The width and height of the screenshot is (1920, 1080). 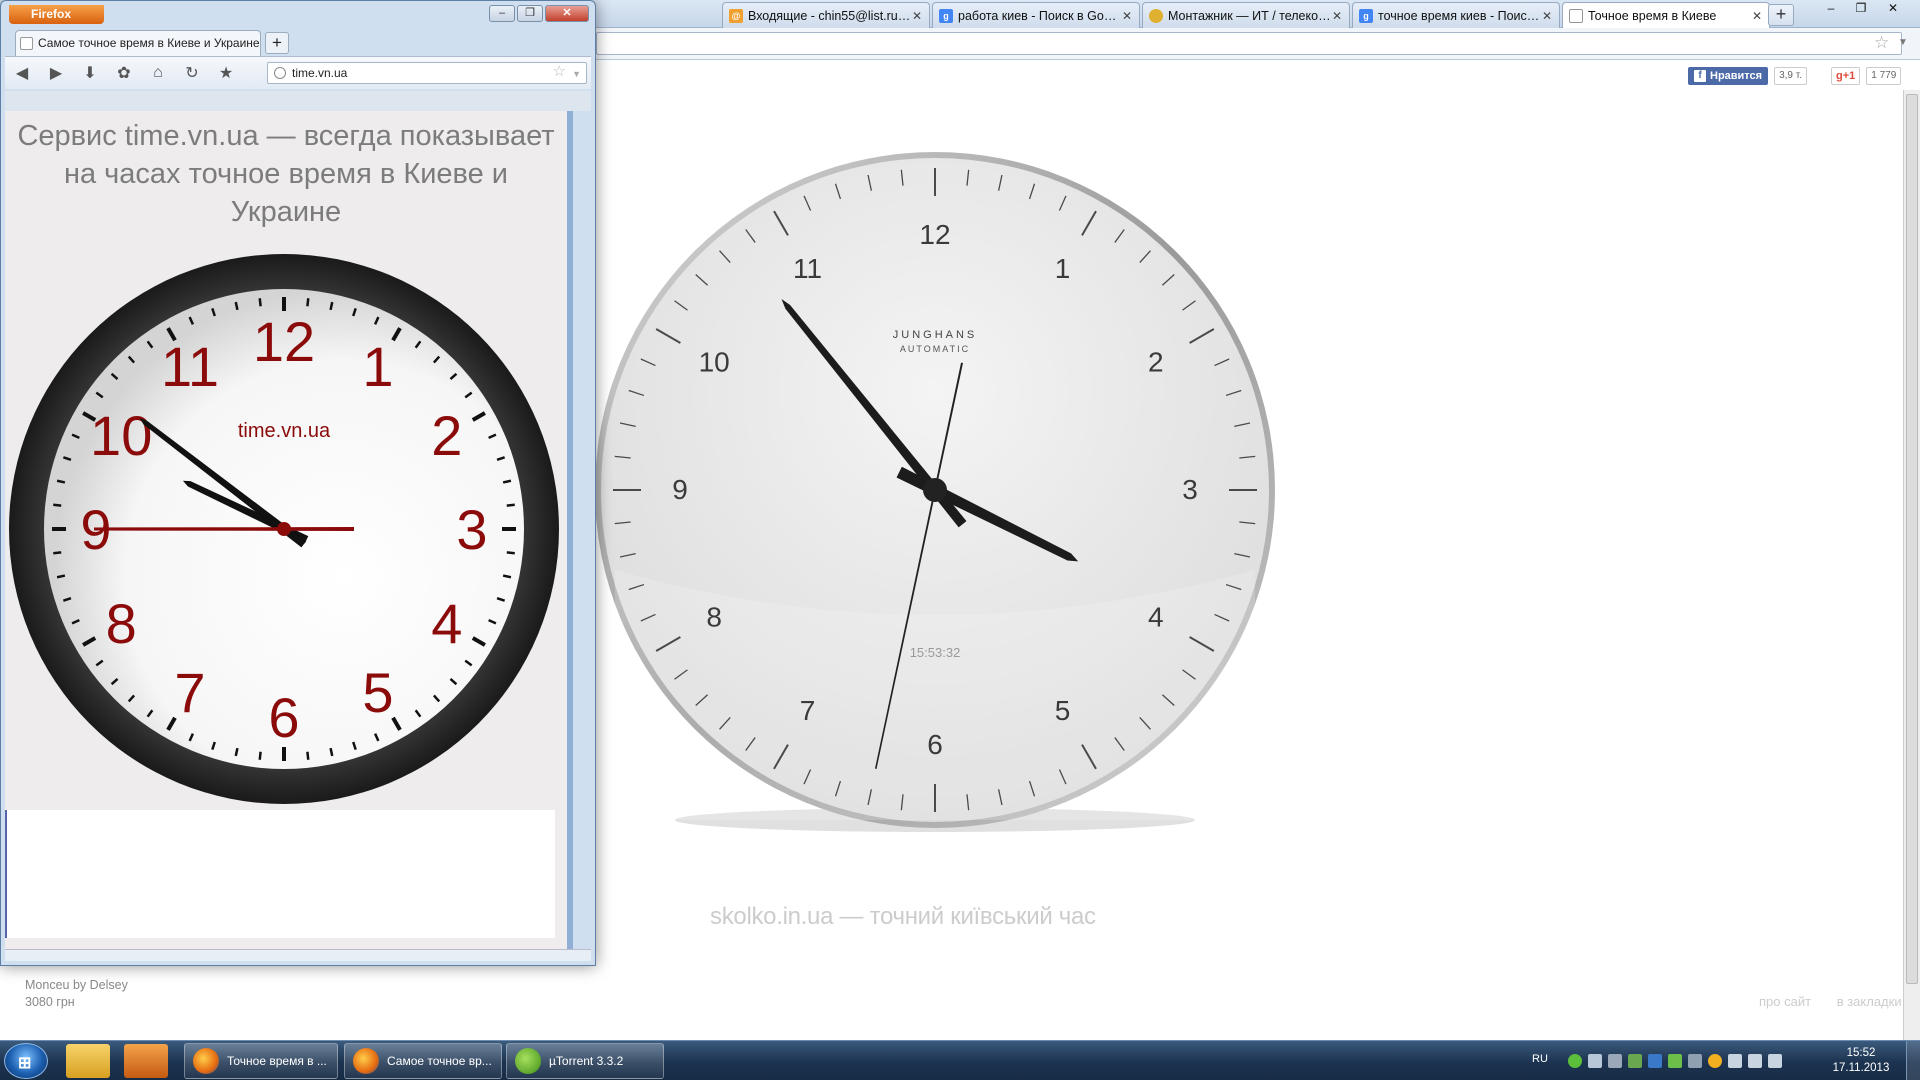 I want to click on taskbar-item-utorrent: µTorrent 3.3.2, so click(x=585, y=1061).